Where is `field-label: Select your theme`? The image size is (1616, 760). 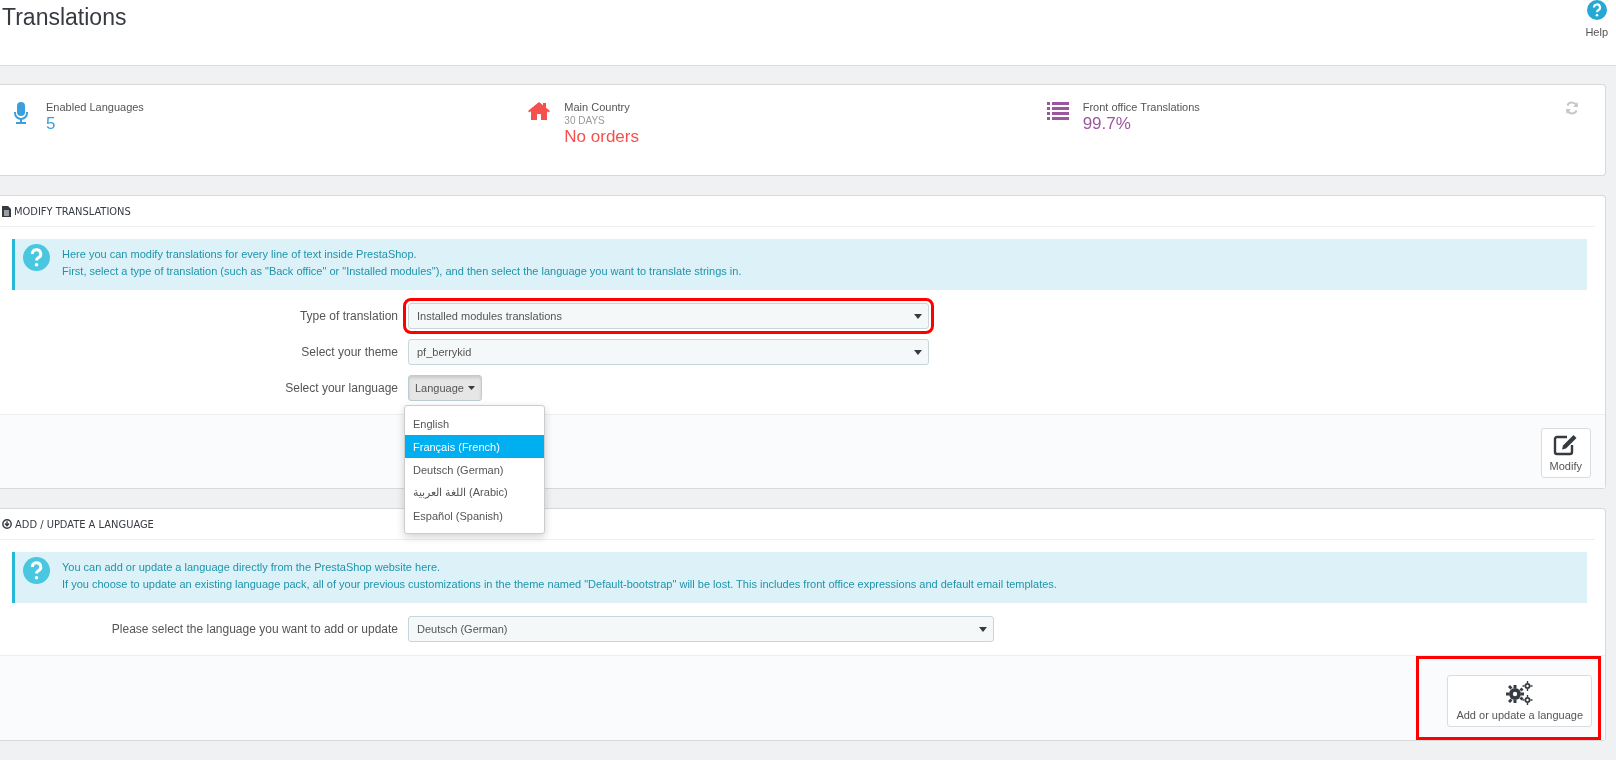 field-label: Select your theme is located at coordinates (349, 352).